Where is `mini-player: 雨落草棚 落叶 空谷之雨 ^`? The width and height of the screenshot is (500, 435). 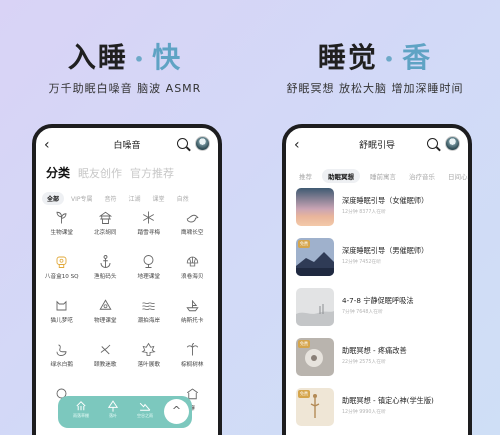 mini-player: 雨落草棚 落叶 空谷之雨 ^ is located at coordinates (125, 412).